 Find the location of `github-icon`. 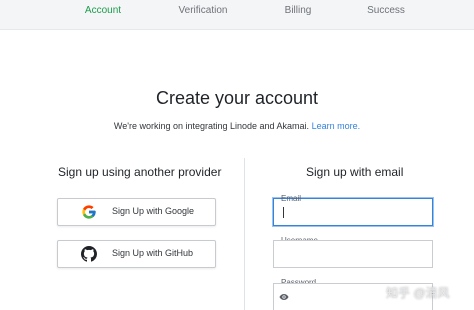

github-icon is located at coordinates (89, 254).